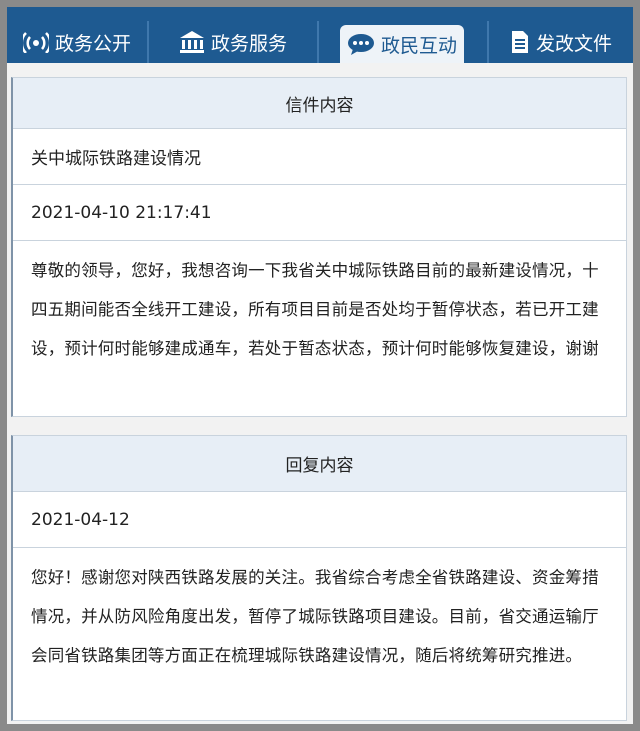  What do you see at coordinates (320, 35) in the screenshot?
I see `tab-bar: 政务公开 政务服务 政民互动 发改文件` at bounding box center [320, 35].